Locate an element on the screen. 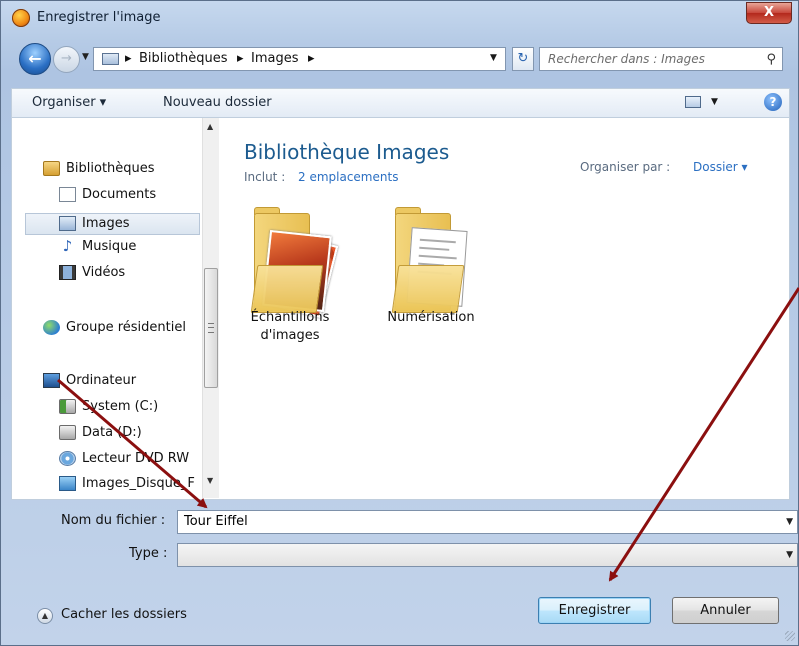 Image resolution: width=799 pixels, height=646 pixels. nav-item-label: Ordinateur is located at coordinates (101, 380).